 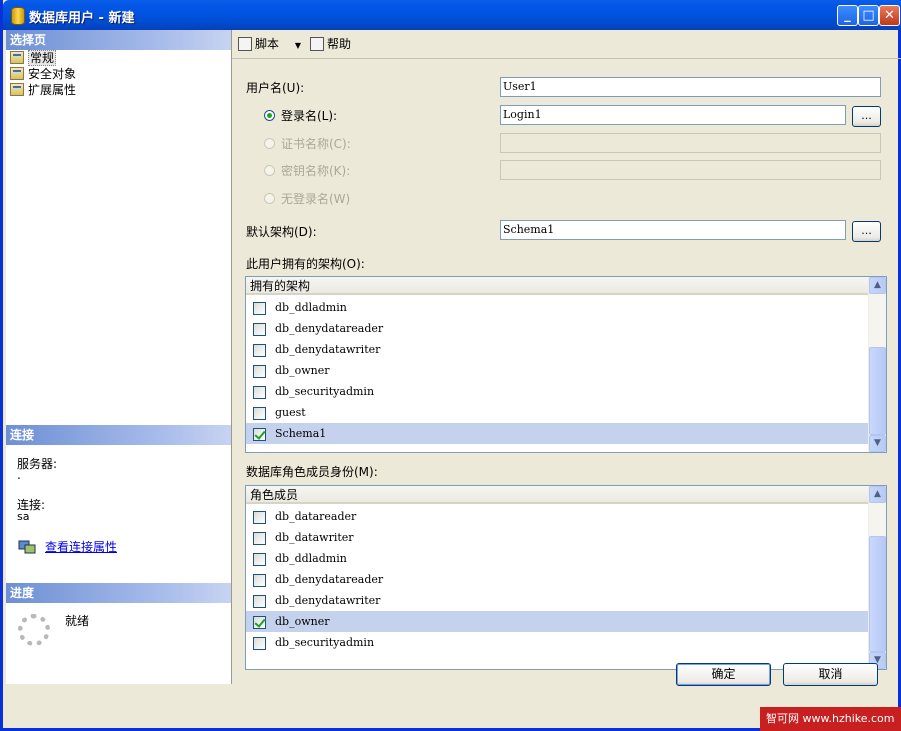 What do you see at coordinates (82, 18) in the screenshot?
I see `window-title: 数据库用户 - 新建` at bounding box center [82, 18].